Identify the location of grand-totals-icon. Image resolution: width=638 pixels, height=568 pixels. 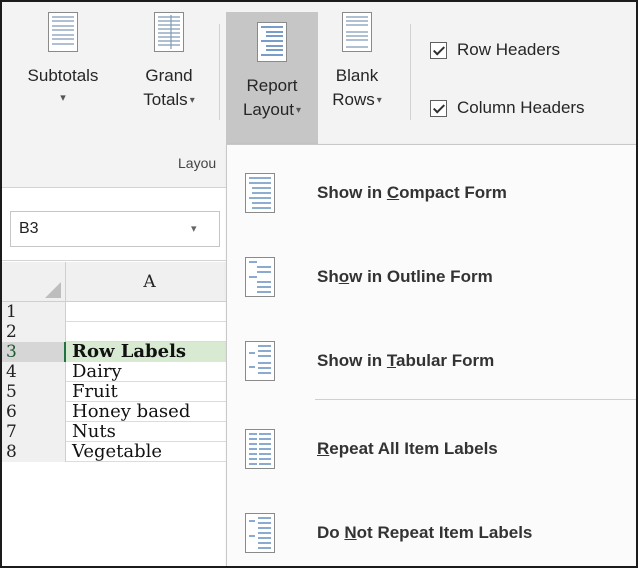
(169, 32).